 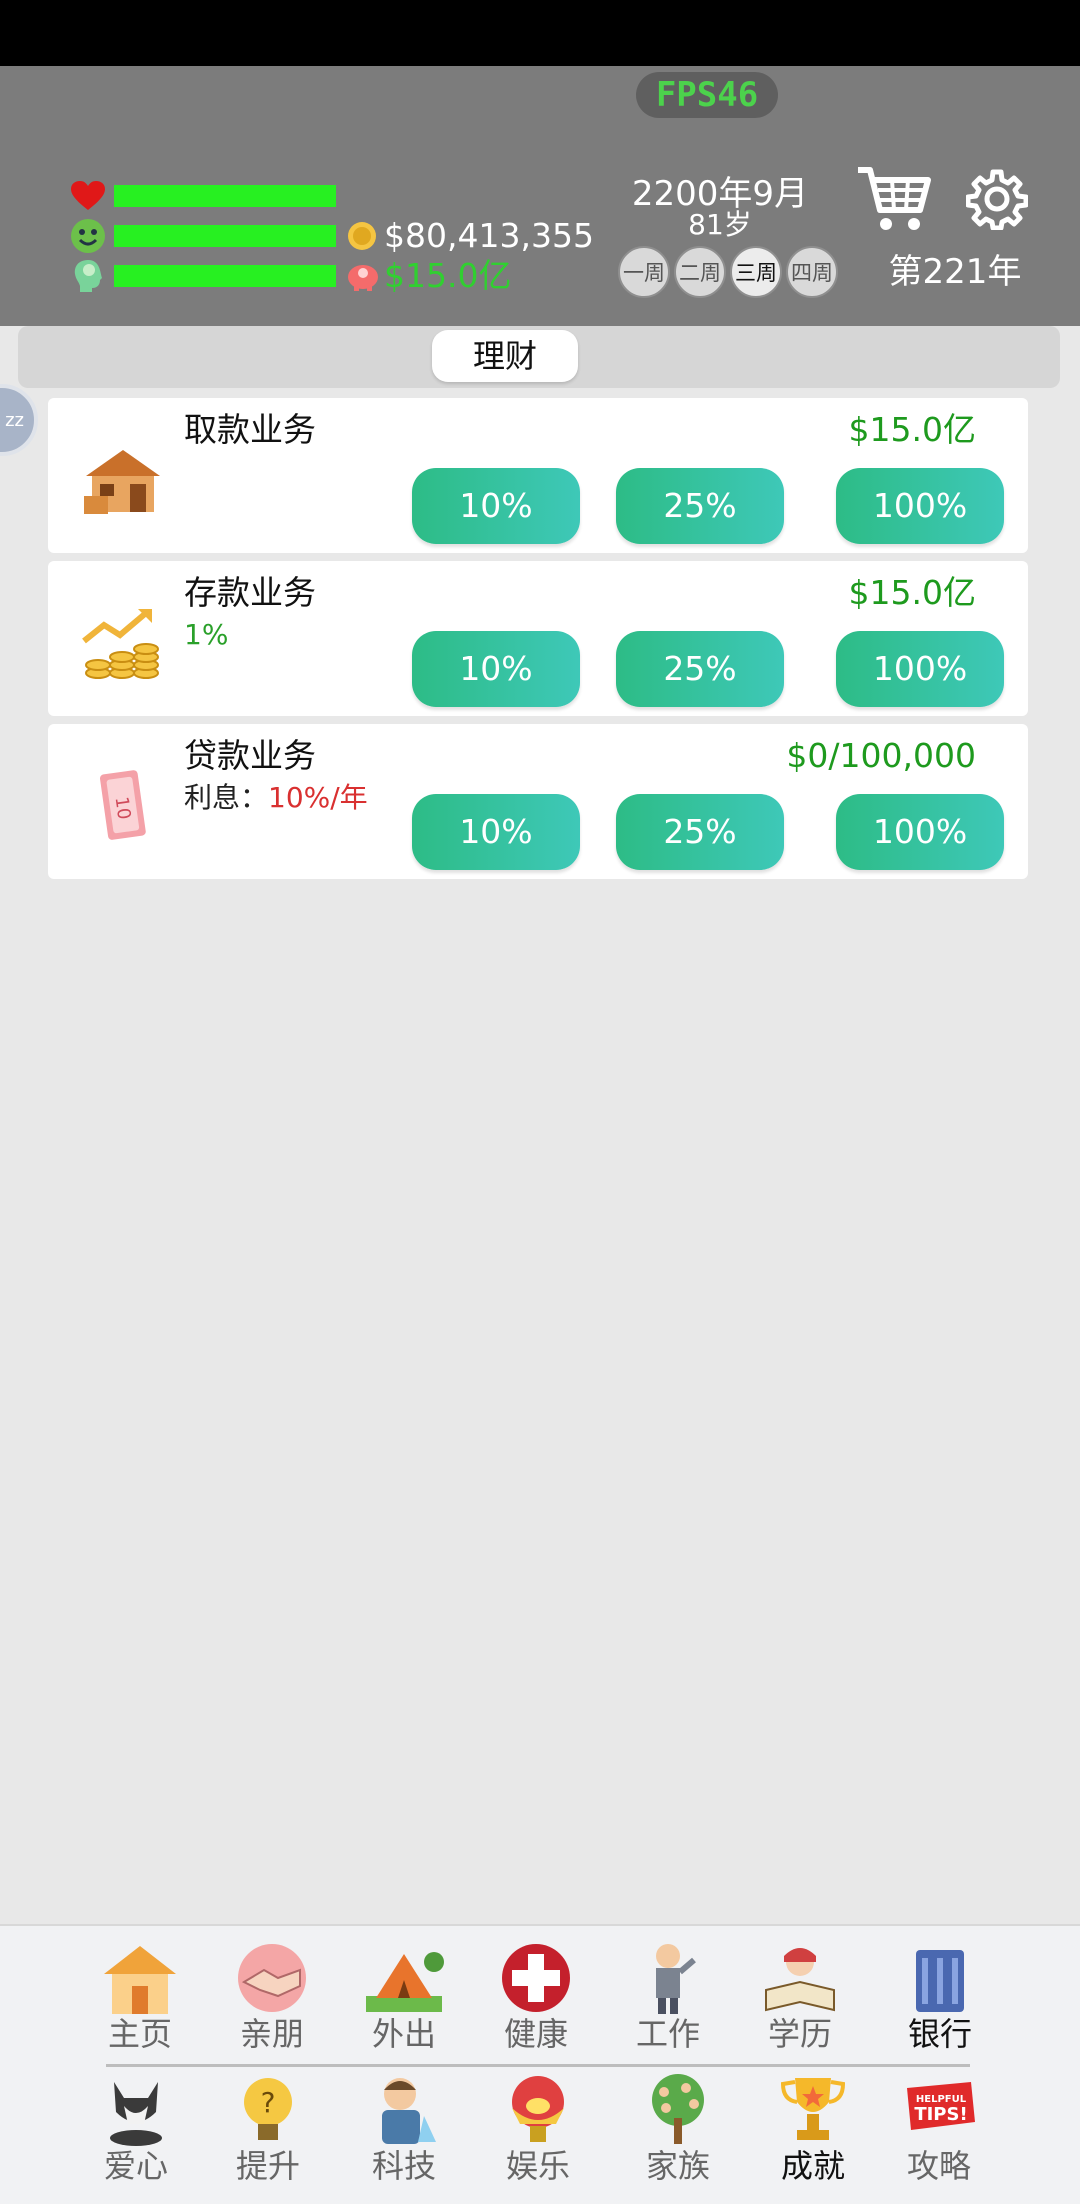 What do you see at coordinates (920, 832) in the screenshot?
I see `loan-100-button: 100%` at bounding box center [920, 832].